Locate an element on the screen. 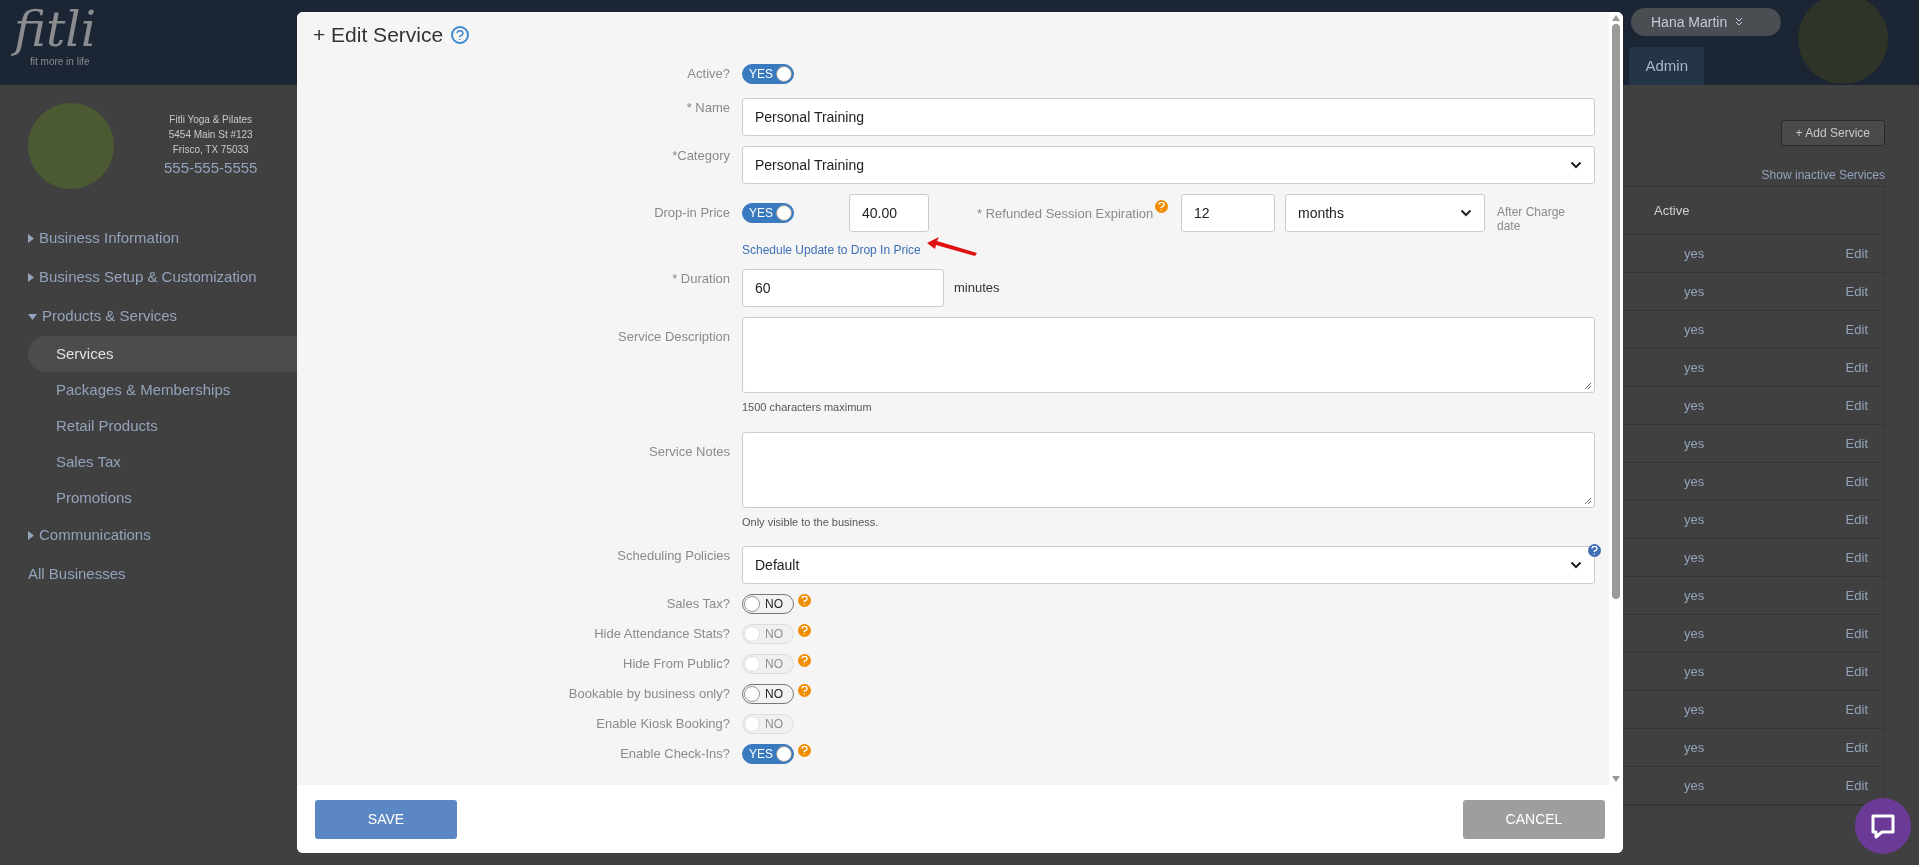 The width and height of the screenshot is (1919, 865). field-label: *Category is located at coordinates (701, 156).